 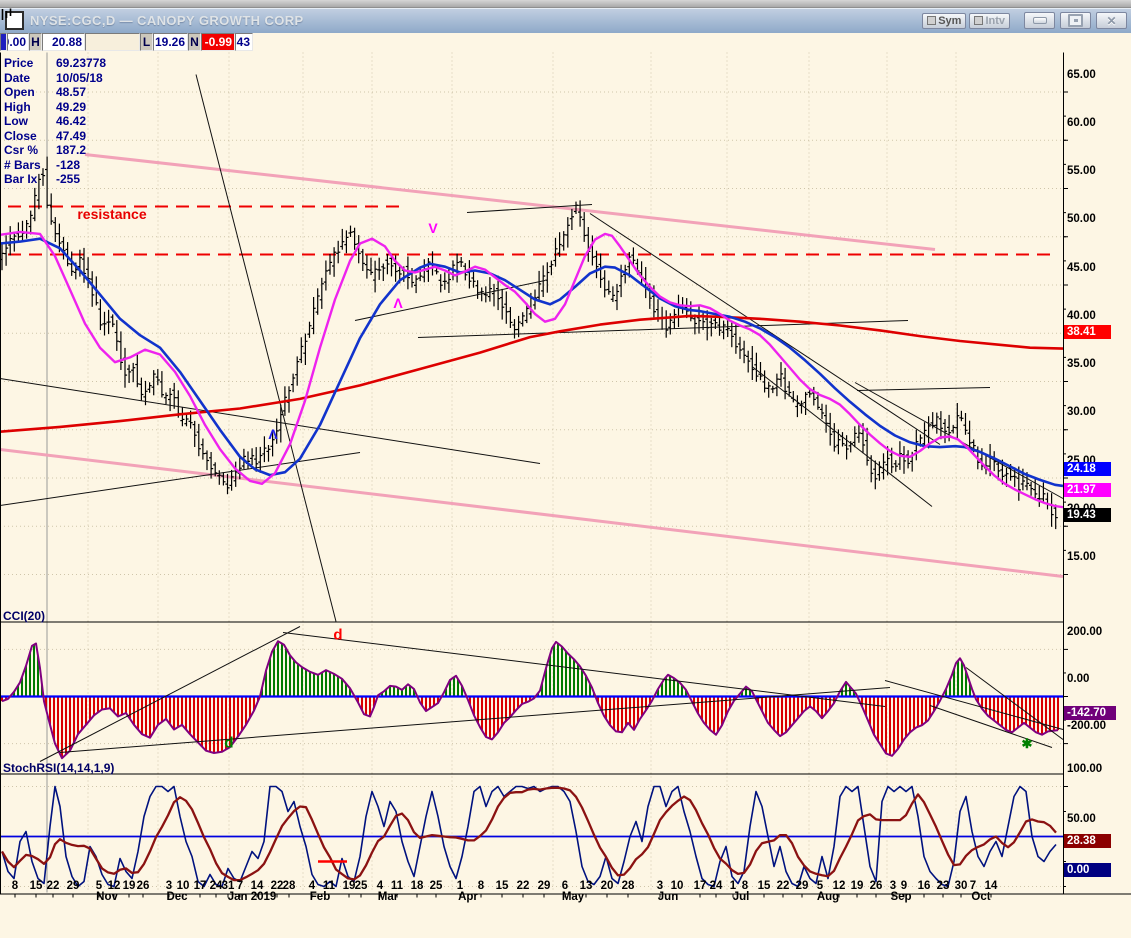 I want to click on outer-frame-strip, so click(x=565, y=4).